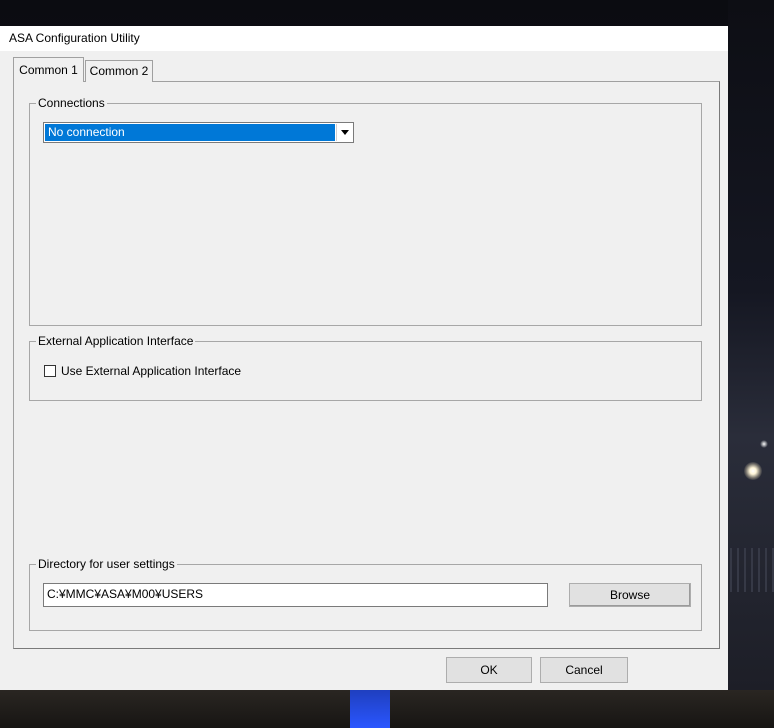  What do you see at coordinates (116, 341) in the screenshot?
I see `external-interface-group-label: External Application Interface` at bounding box center [116, 341].